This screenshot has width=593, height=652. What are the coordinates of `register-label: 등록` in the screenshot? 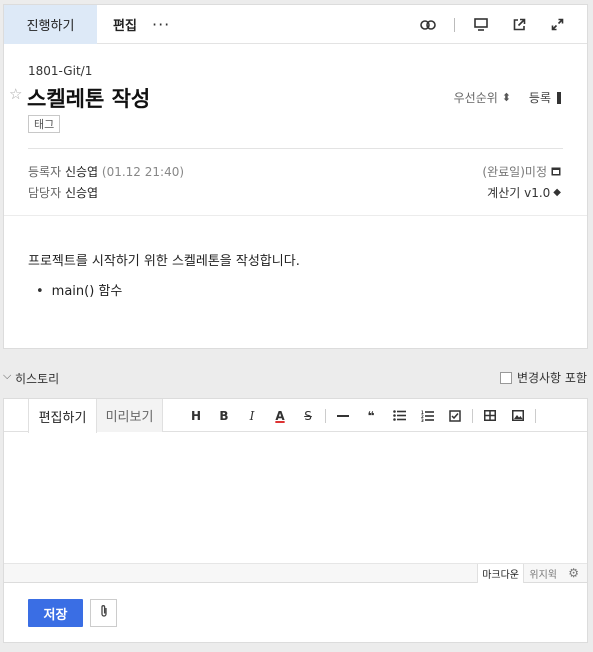 It's located at (539, 98).